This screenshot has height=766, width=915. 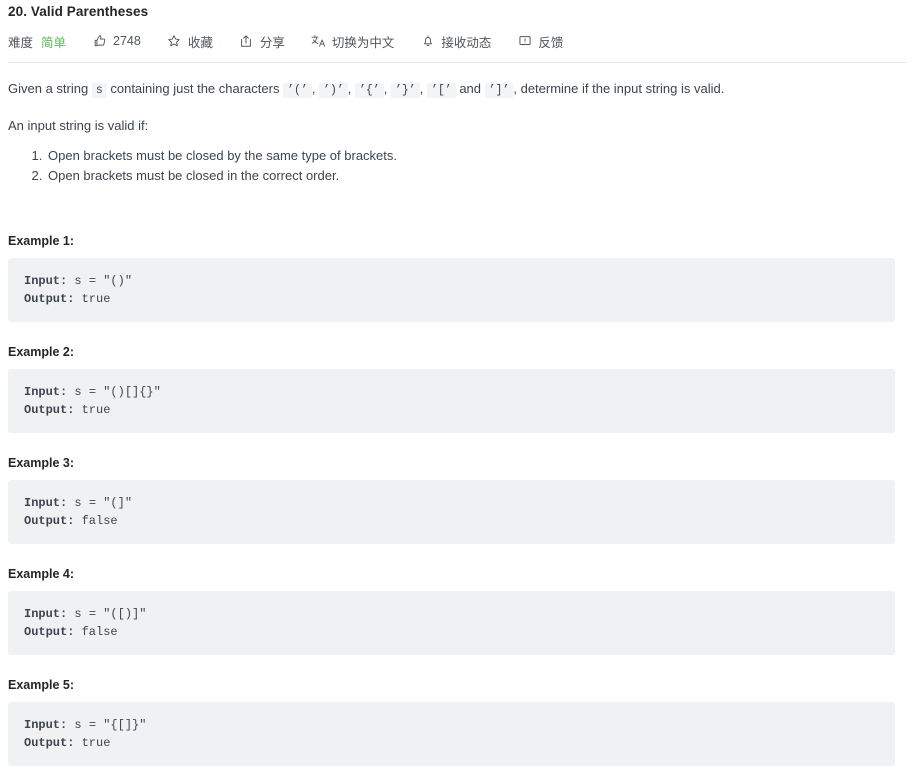 I want to click on example-code-block: Input: s = "()[]{}" Output: true, so click(x=451, y=401).